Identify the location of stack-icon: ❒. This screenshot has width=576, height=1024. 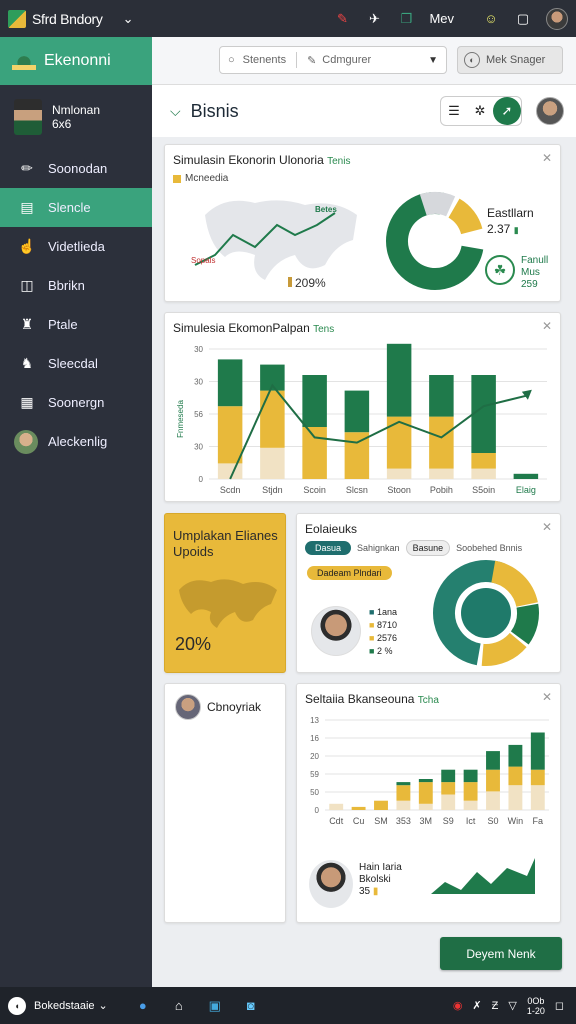
(406, 19).